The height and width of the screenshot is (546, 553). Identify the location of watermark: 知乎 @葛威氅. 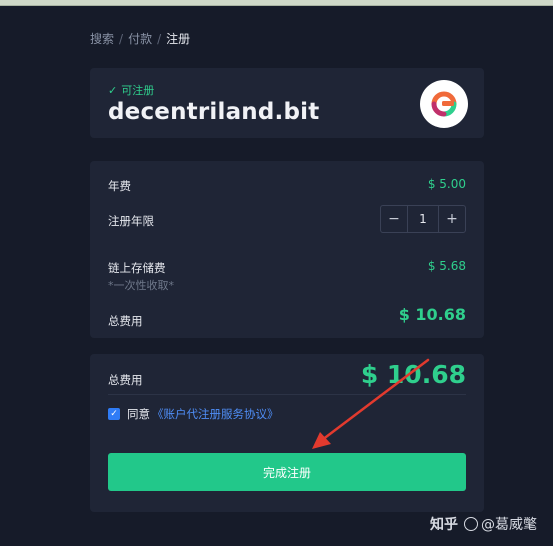
(483, 524).